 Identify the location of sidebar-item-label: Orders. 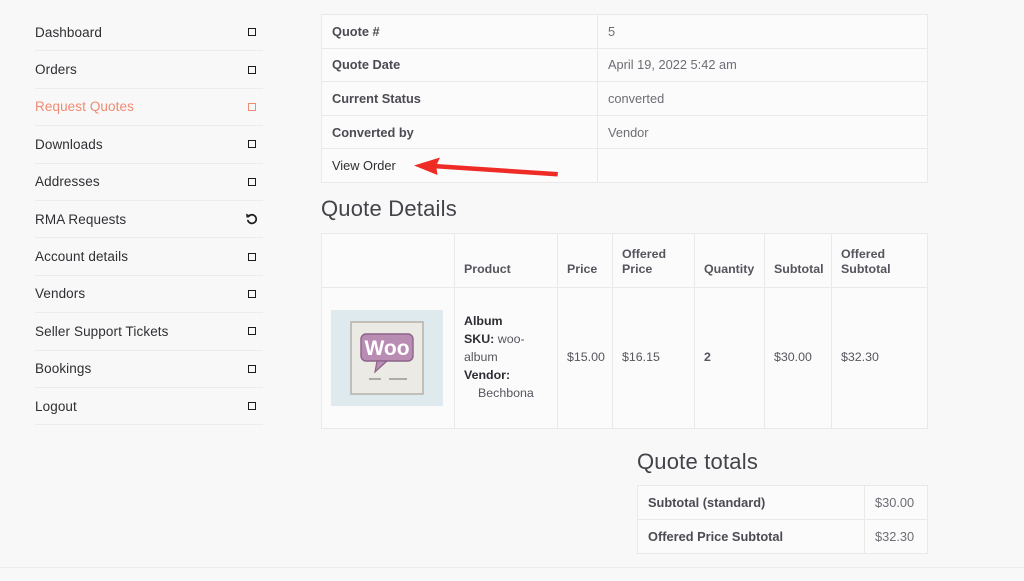
(56, 70).